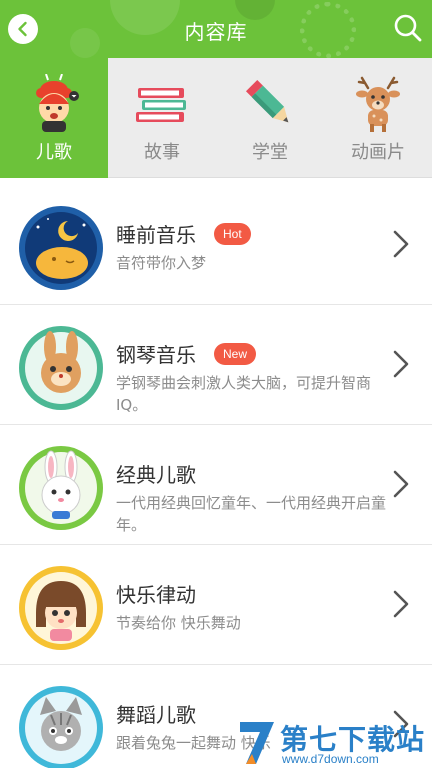 The image size is (432, 768). I want to click on item-description: 一代用经典回忆童年、一代用经典开启童年。, so click(251, 514).